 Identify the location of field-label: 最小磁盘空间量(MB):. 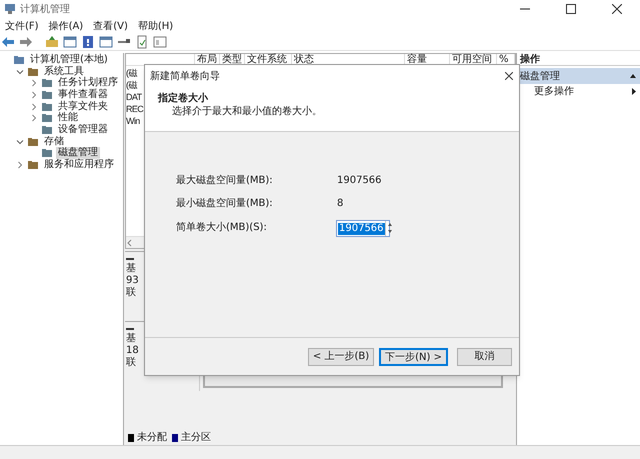
(225, 203).